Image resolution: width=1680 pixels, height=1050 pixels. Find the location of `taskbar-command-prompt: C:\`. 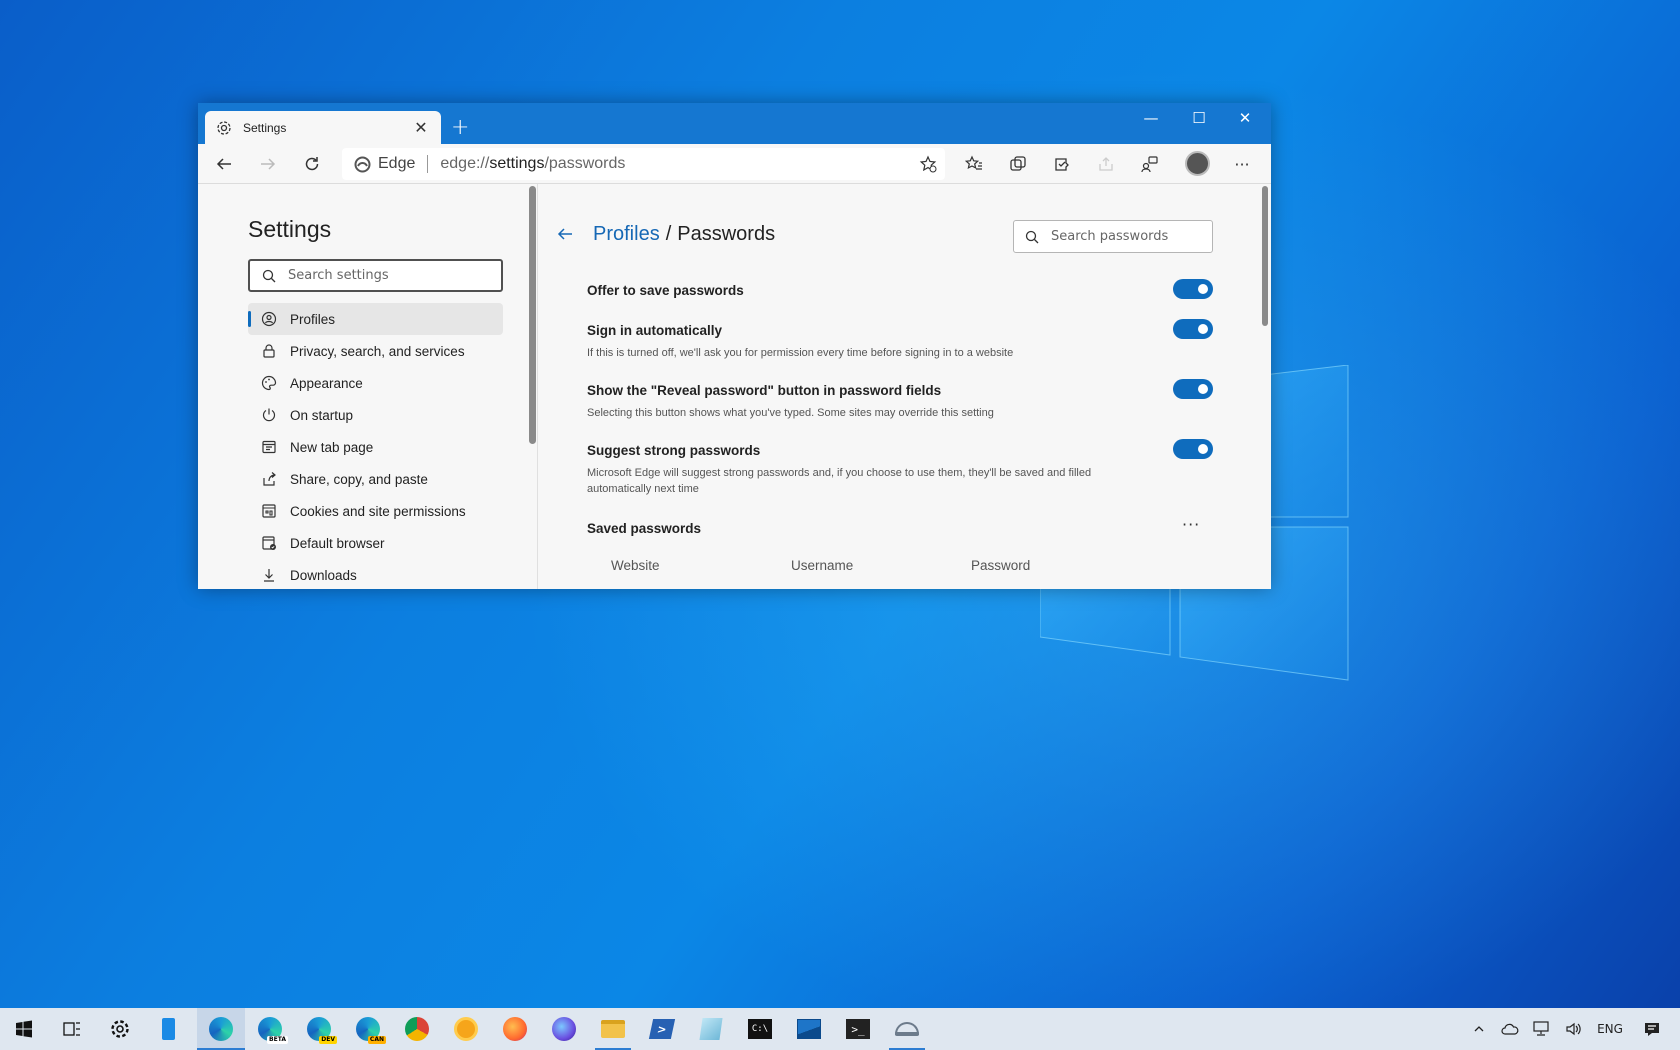

taskbar-command-prompt: C:\ is located at coordinates (760, 1029).